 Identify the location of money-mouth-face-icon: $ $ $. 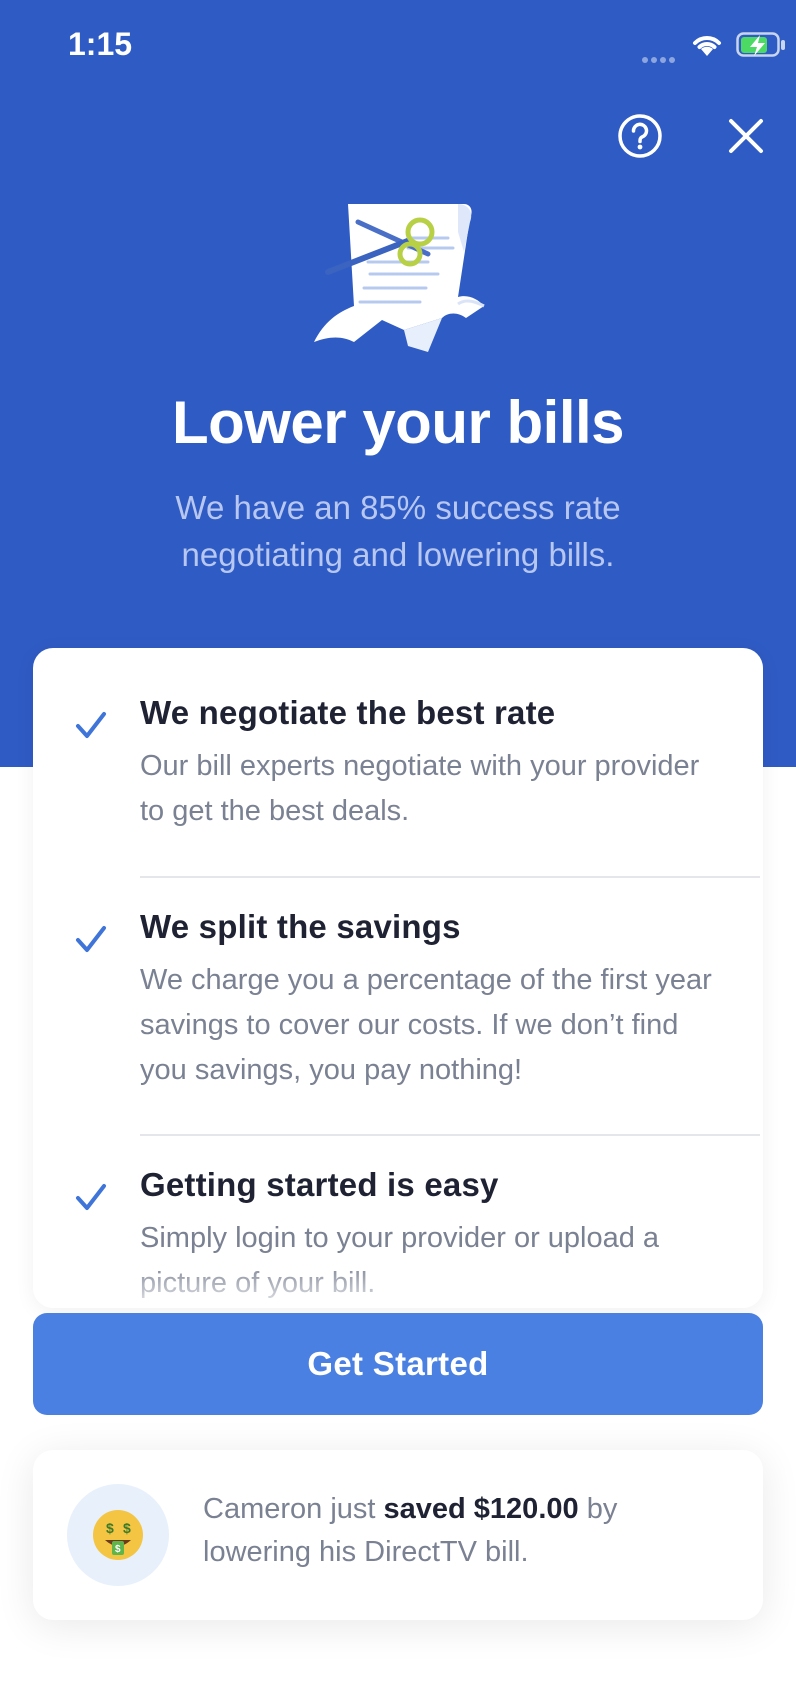
(118, 1535).